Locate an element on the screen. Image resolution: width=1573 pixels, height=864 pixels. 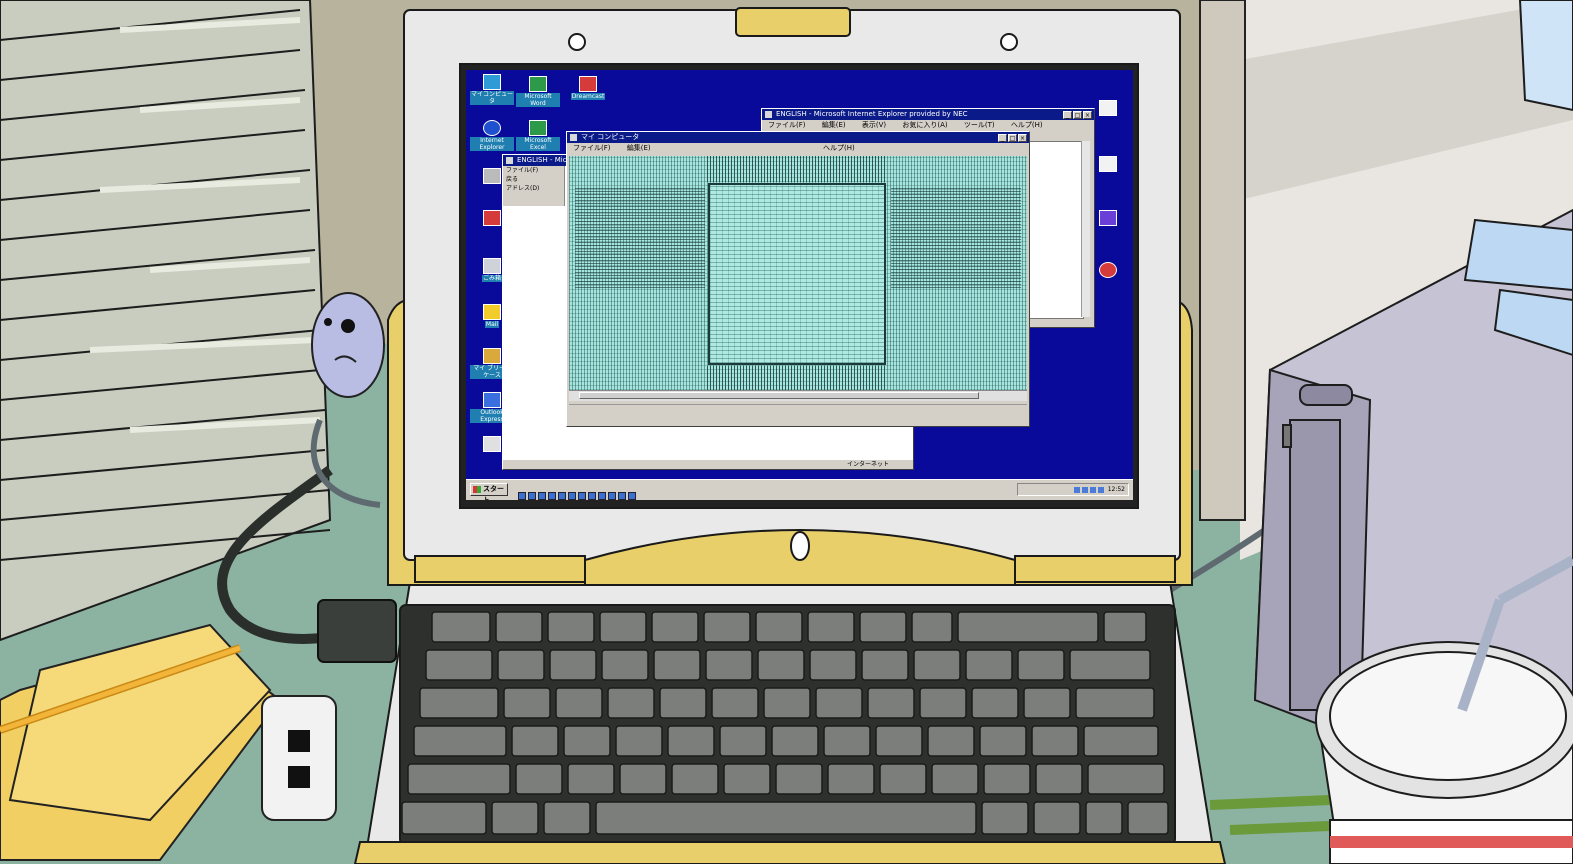
content-center-panel is located at coordinates (797, 274).